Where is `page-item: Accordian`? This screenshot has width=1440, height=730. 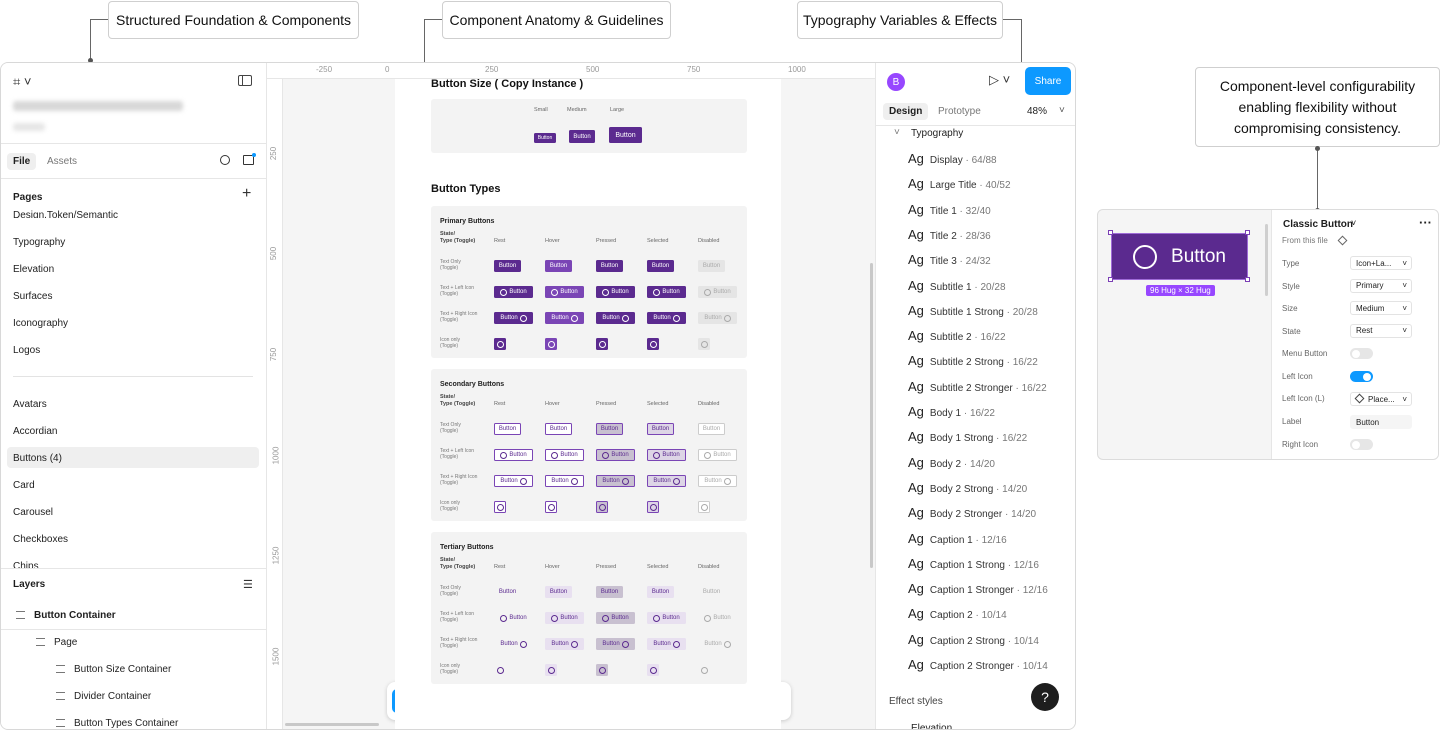 page-item: Accordian is located at coordinates (35, 431).